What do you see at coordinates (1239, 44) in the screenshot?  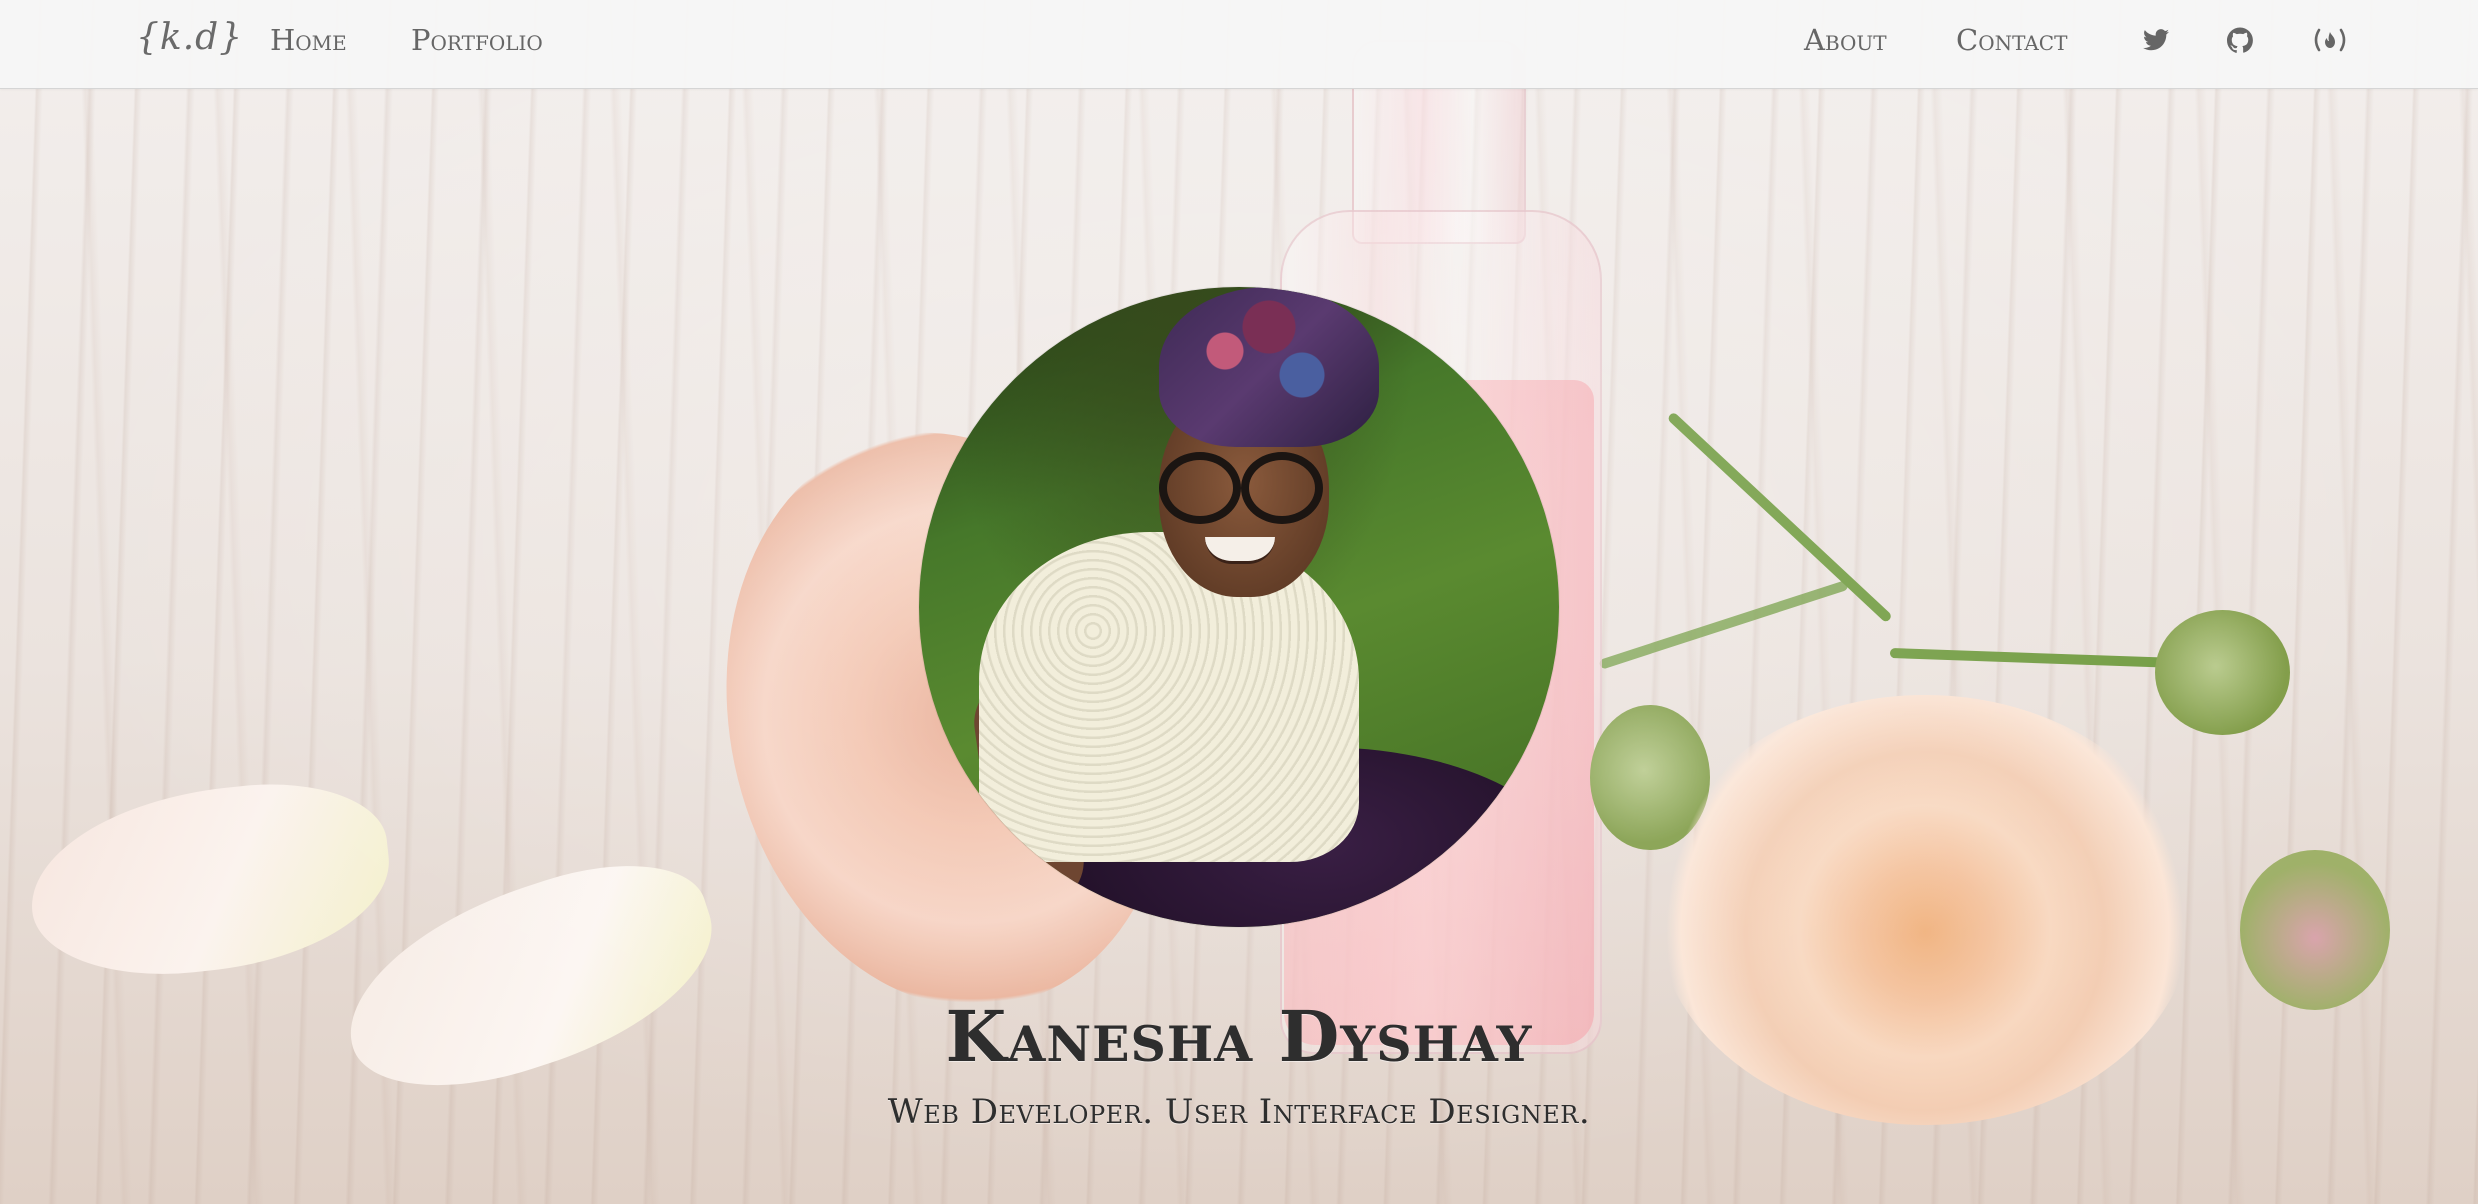 I see `top-navbar: {k.d} Home Portfolio About Contact` at bounding box center [1239, 44].